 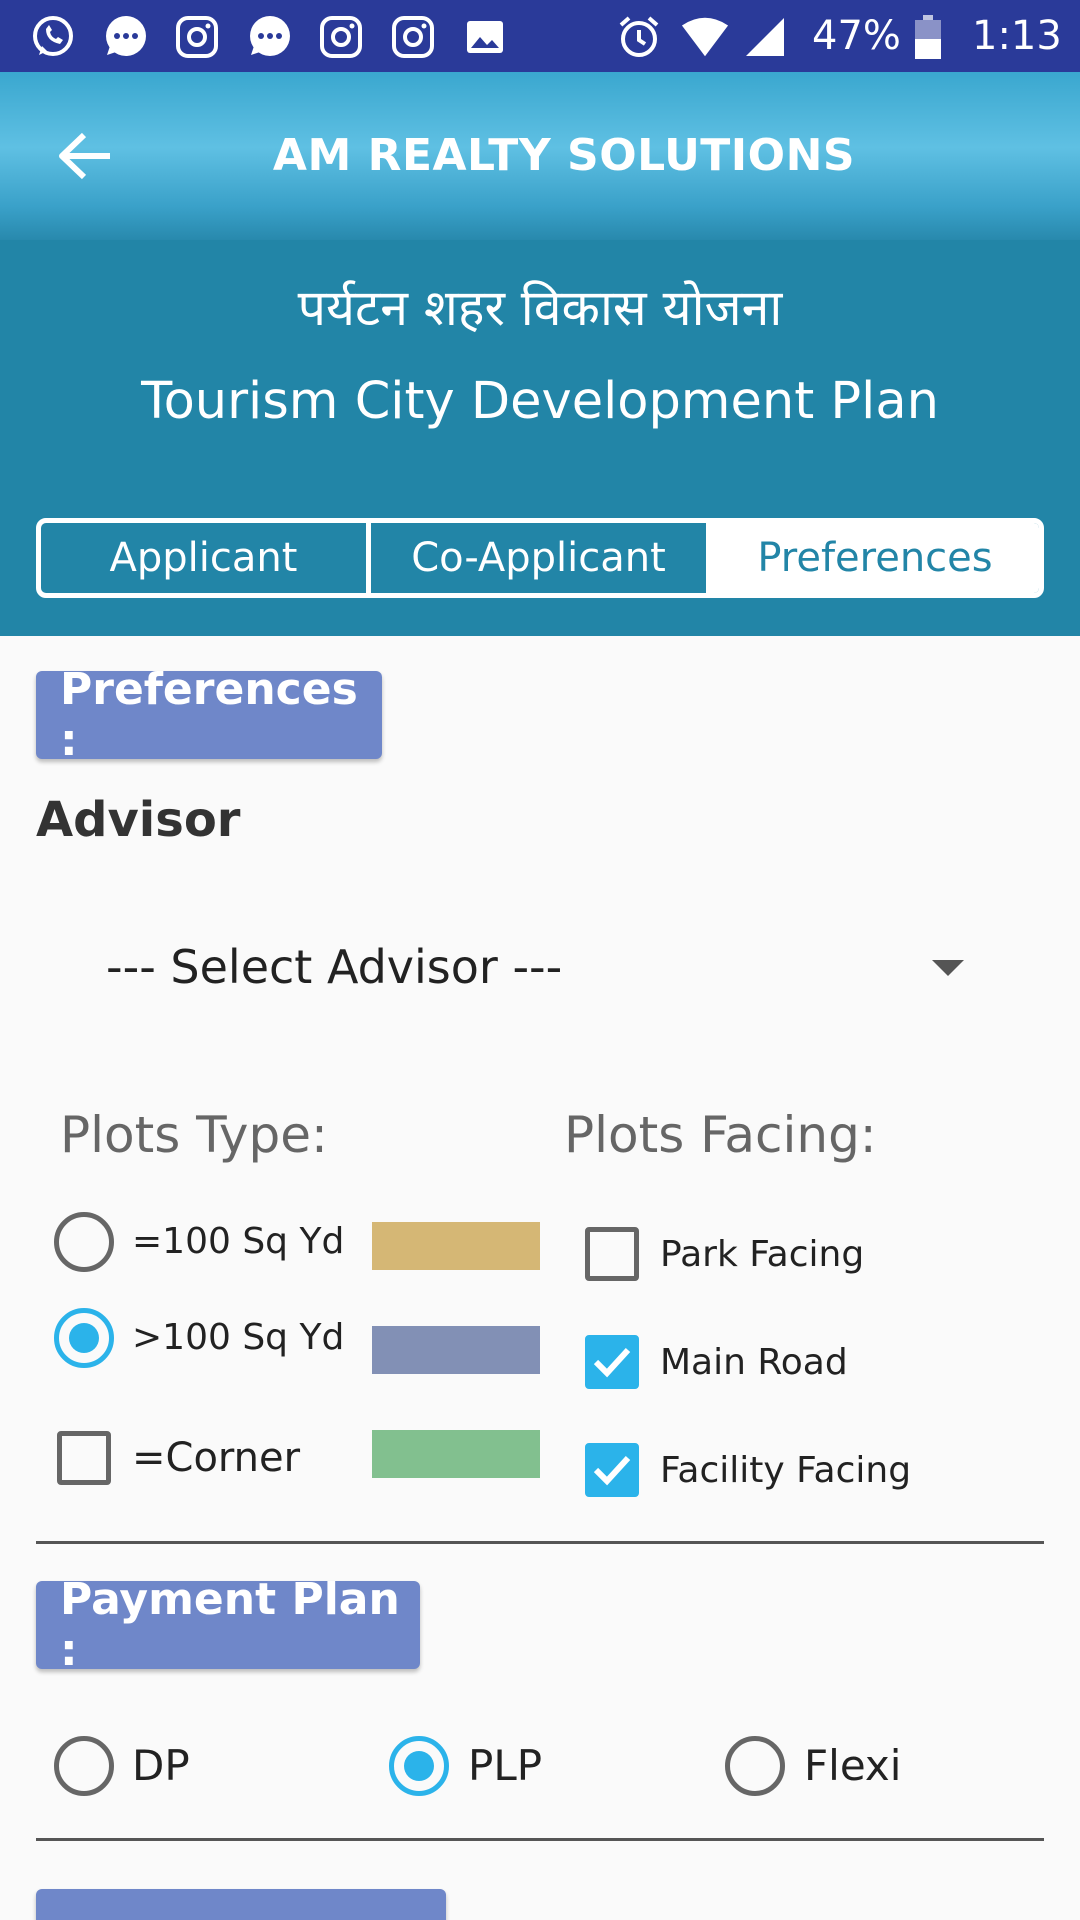 I want to click on tab-bar: Applicant Co-Applicant Preferences, so click(x=540, y=558).